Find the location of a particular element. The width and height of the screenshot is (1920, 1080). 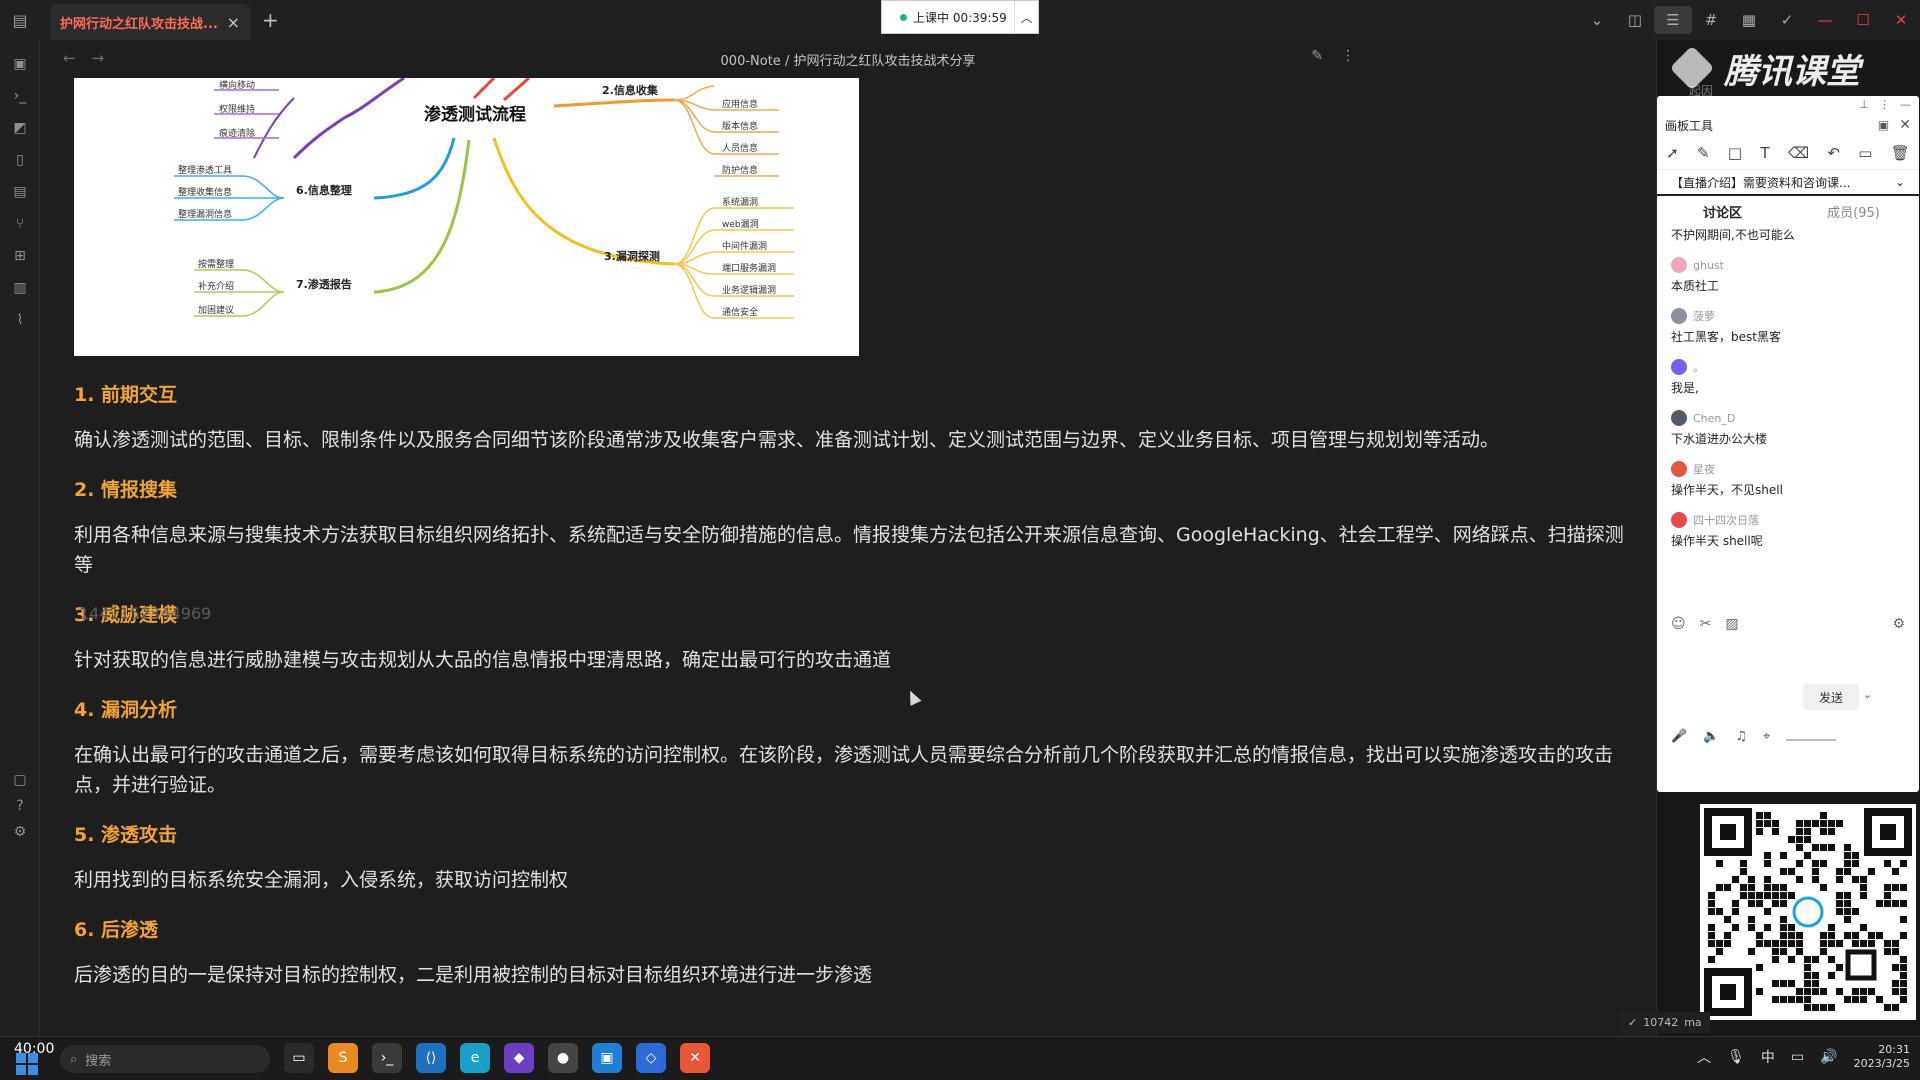

calendar-icon: ▦ is located at coordinates (1749, 20).